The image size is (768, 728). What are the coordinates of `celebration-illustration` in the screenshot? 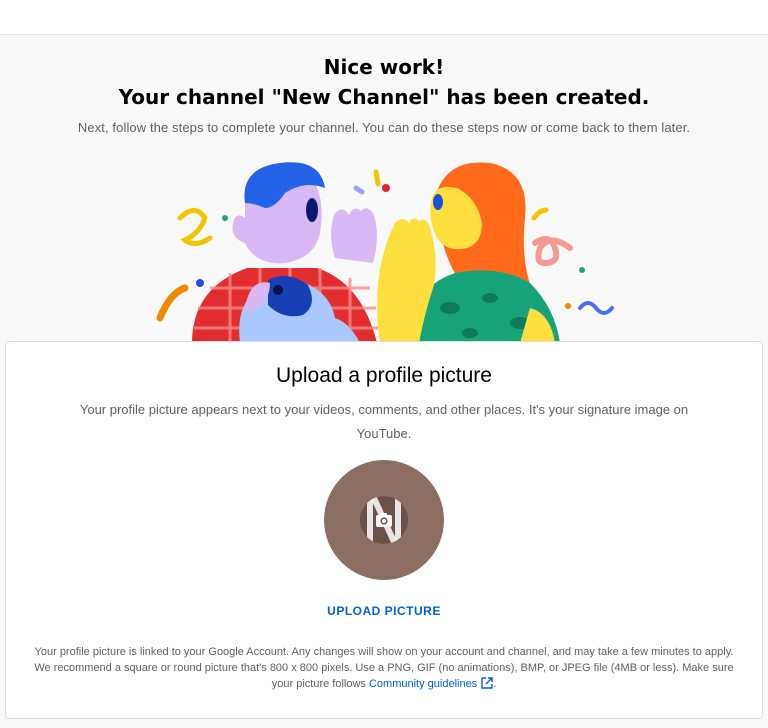 It's located at (385, 252).